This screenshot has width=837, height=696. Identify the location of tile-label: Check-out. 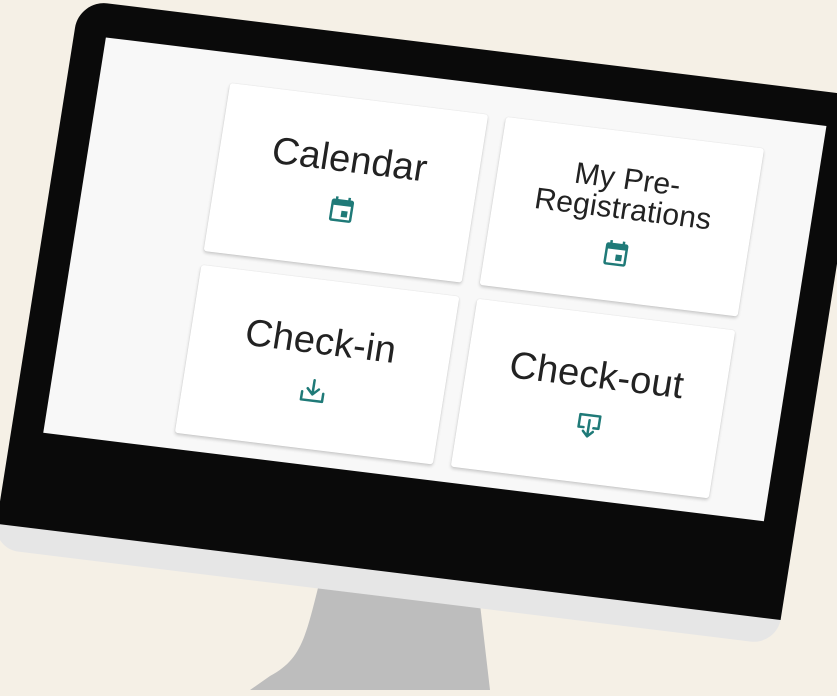
(596, 376).